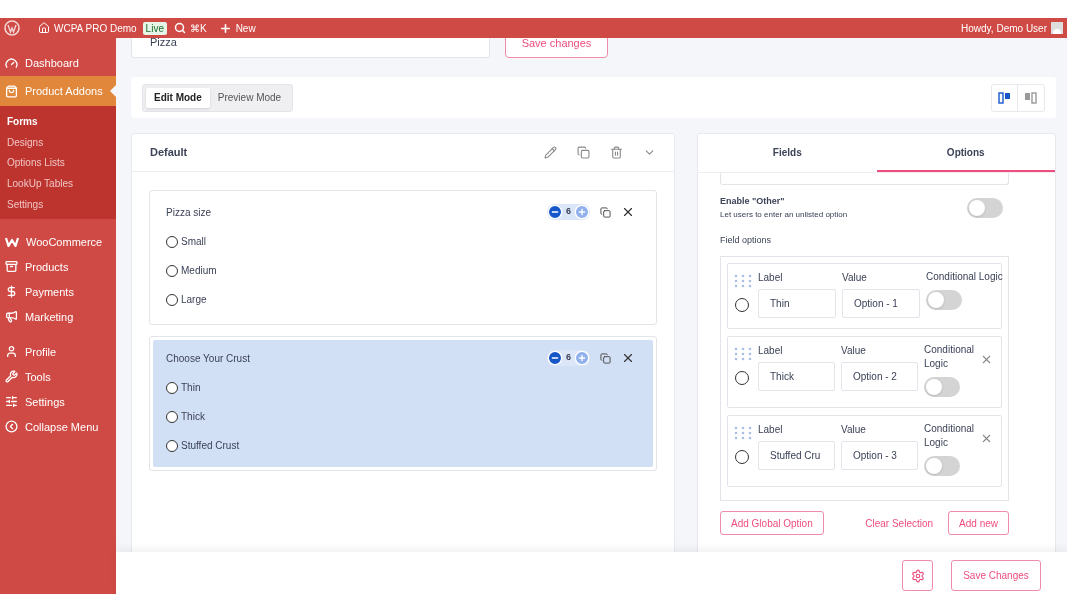 The image size is (1067, 614). I want to click on option-label: Stuffed Crust, so click(210, 446).